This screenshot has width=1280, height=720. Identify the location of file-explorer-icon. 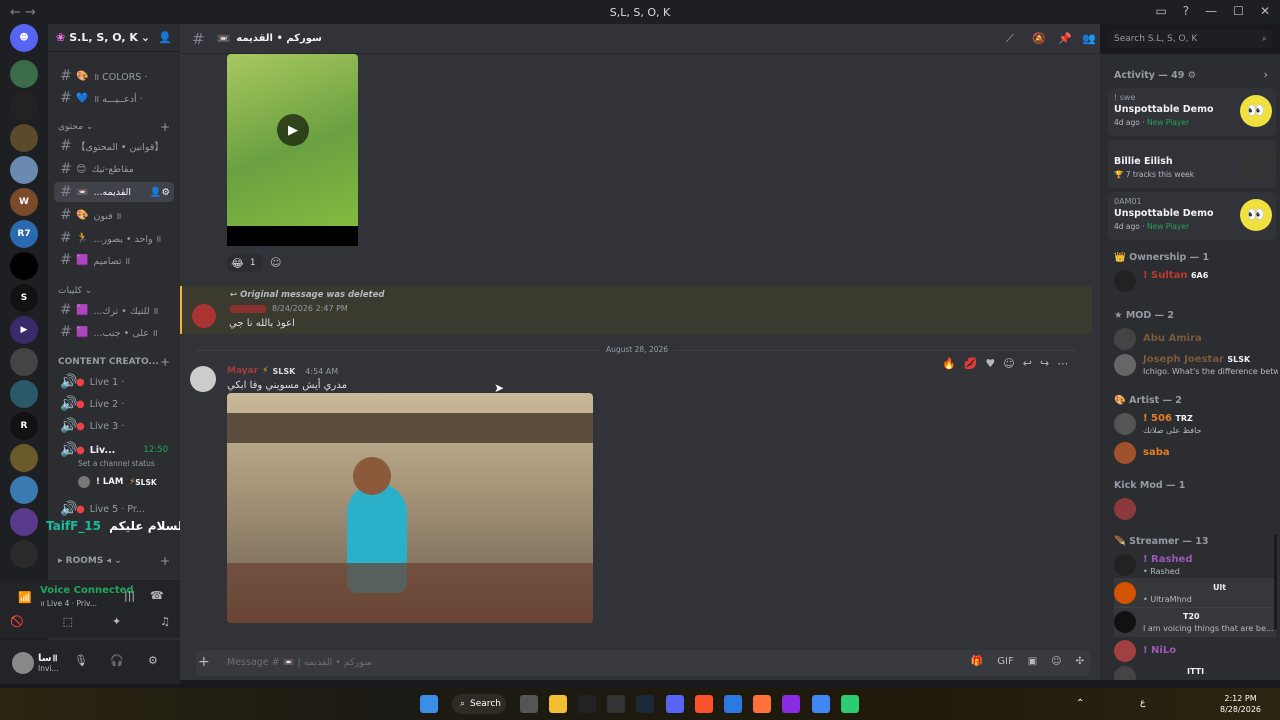
(558, 704).